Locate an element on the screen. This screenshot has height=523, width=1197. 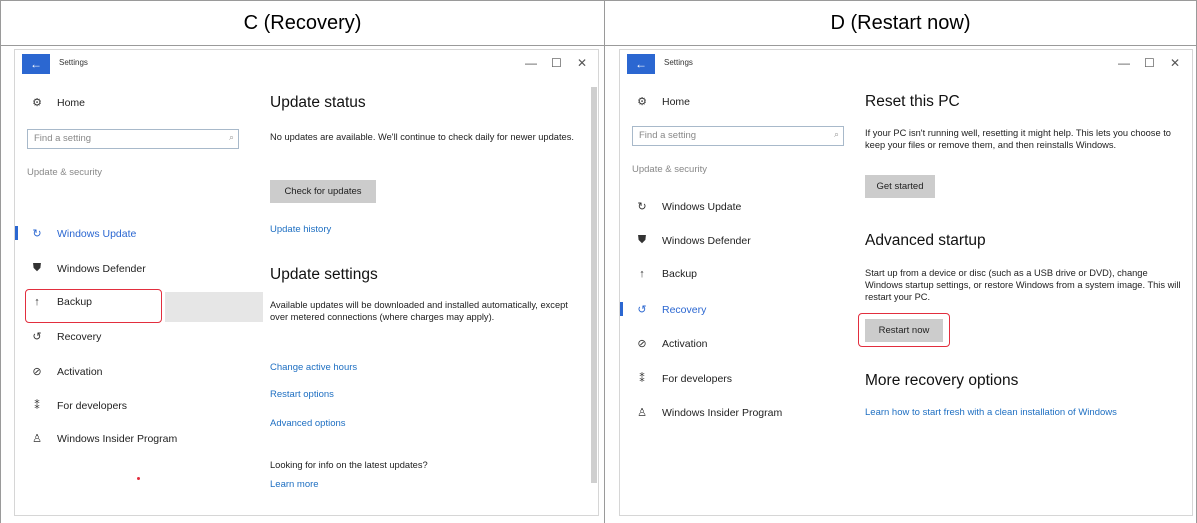
scrollbar is located at coordinates (594, 285).